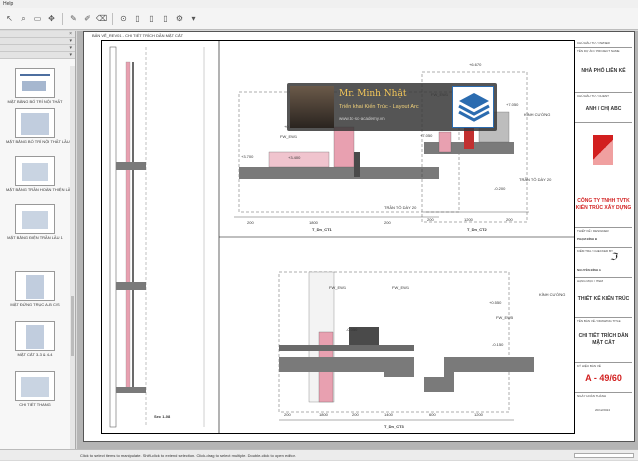 The height and width of the screenshot is (461, 638). Describe the element at coordinates (589, 366) in the screenshot. I see `sheet-no-caption: KÝ HIỆU BẢN VẼ` at that location.